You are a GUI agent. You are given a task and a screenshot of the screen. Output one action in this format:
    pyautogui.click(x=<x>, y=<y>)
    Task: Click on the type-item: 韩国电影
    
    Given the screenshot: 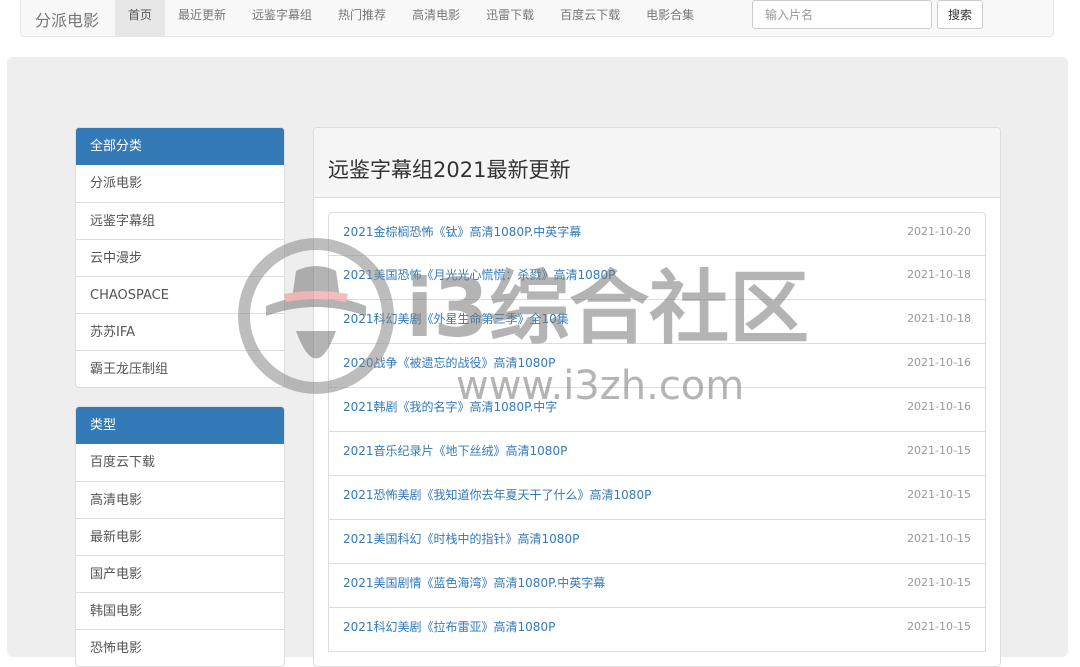 What is the action you would take?
    pyautogui.click(x=180, y=610)
    